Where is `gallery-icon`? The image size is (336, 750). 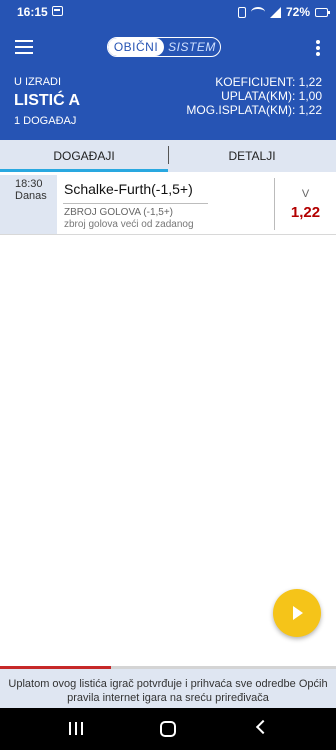
gallery-icon is located at coordinates (57, 11).